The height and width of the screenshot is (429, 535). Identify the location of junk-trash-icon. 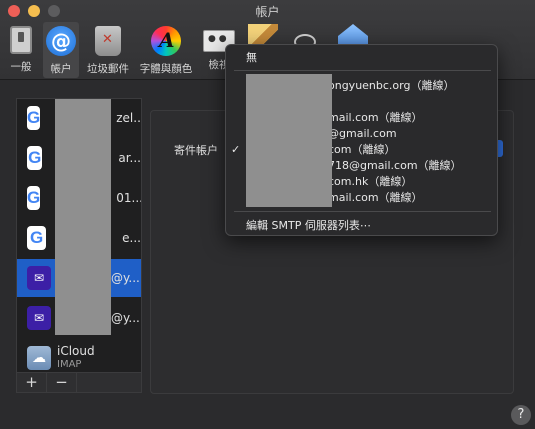
(108, 41).